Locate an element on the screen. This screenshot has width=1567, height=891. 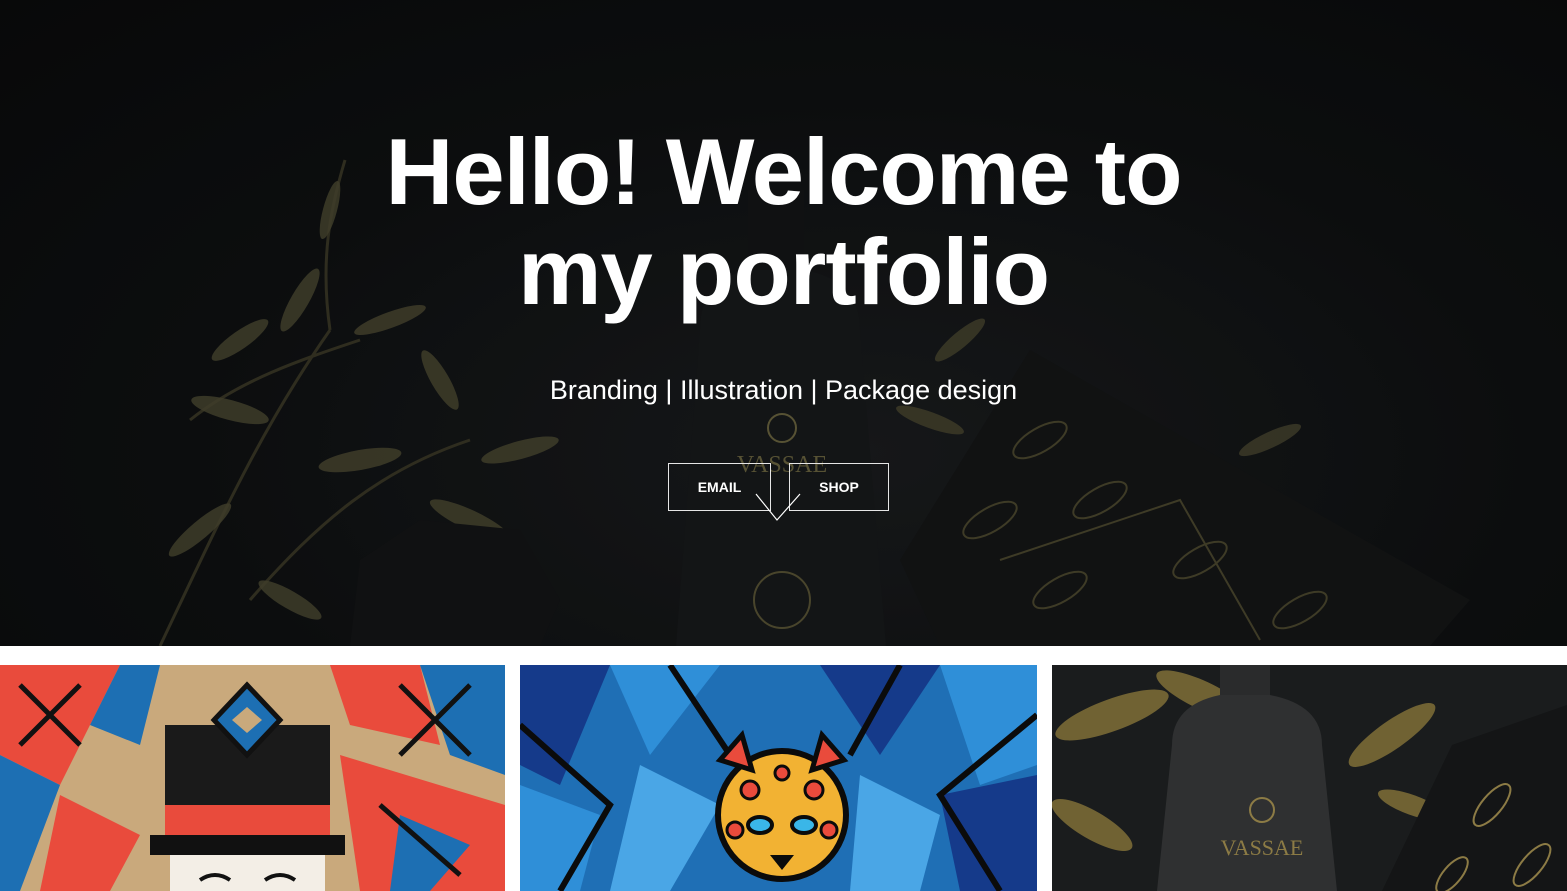
gallery-item-vassae-package: VASSAE is located at coordinates (1309, 778).